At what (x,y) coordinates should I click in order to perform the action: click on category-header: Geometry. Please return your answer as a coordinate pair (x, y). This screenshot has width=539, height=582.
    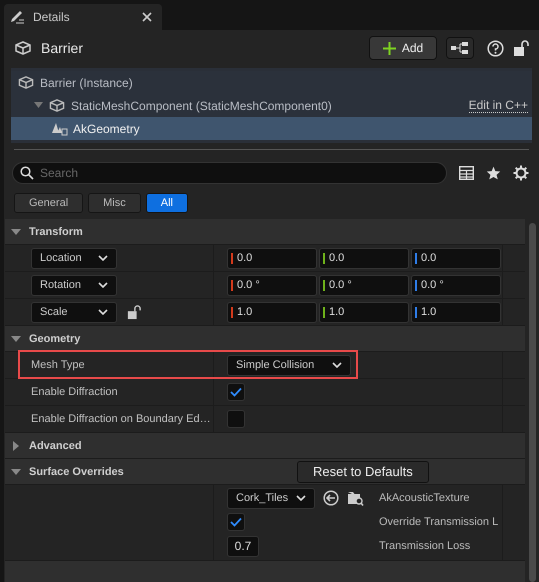
    Looking at the image, I should click on (265, 339).